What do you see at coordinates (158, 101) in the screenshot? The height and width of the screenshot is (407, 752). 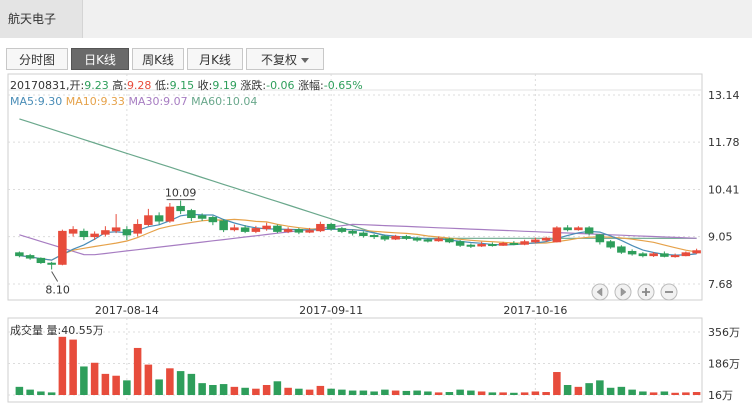 I see `ma30-legend: MA30:9.07` at bounding box center [158, 101].